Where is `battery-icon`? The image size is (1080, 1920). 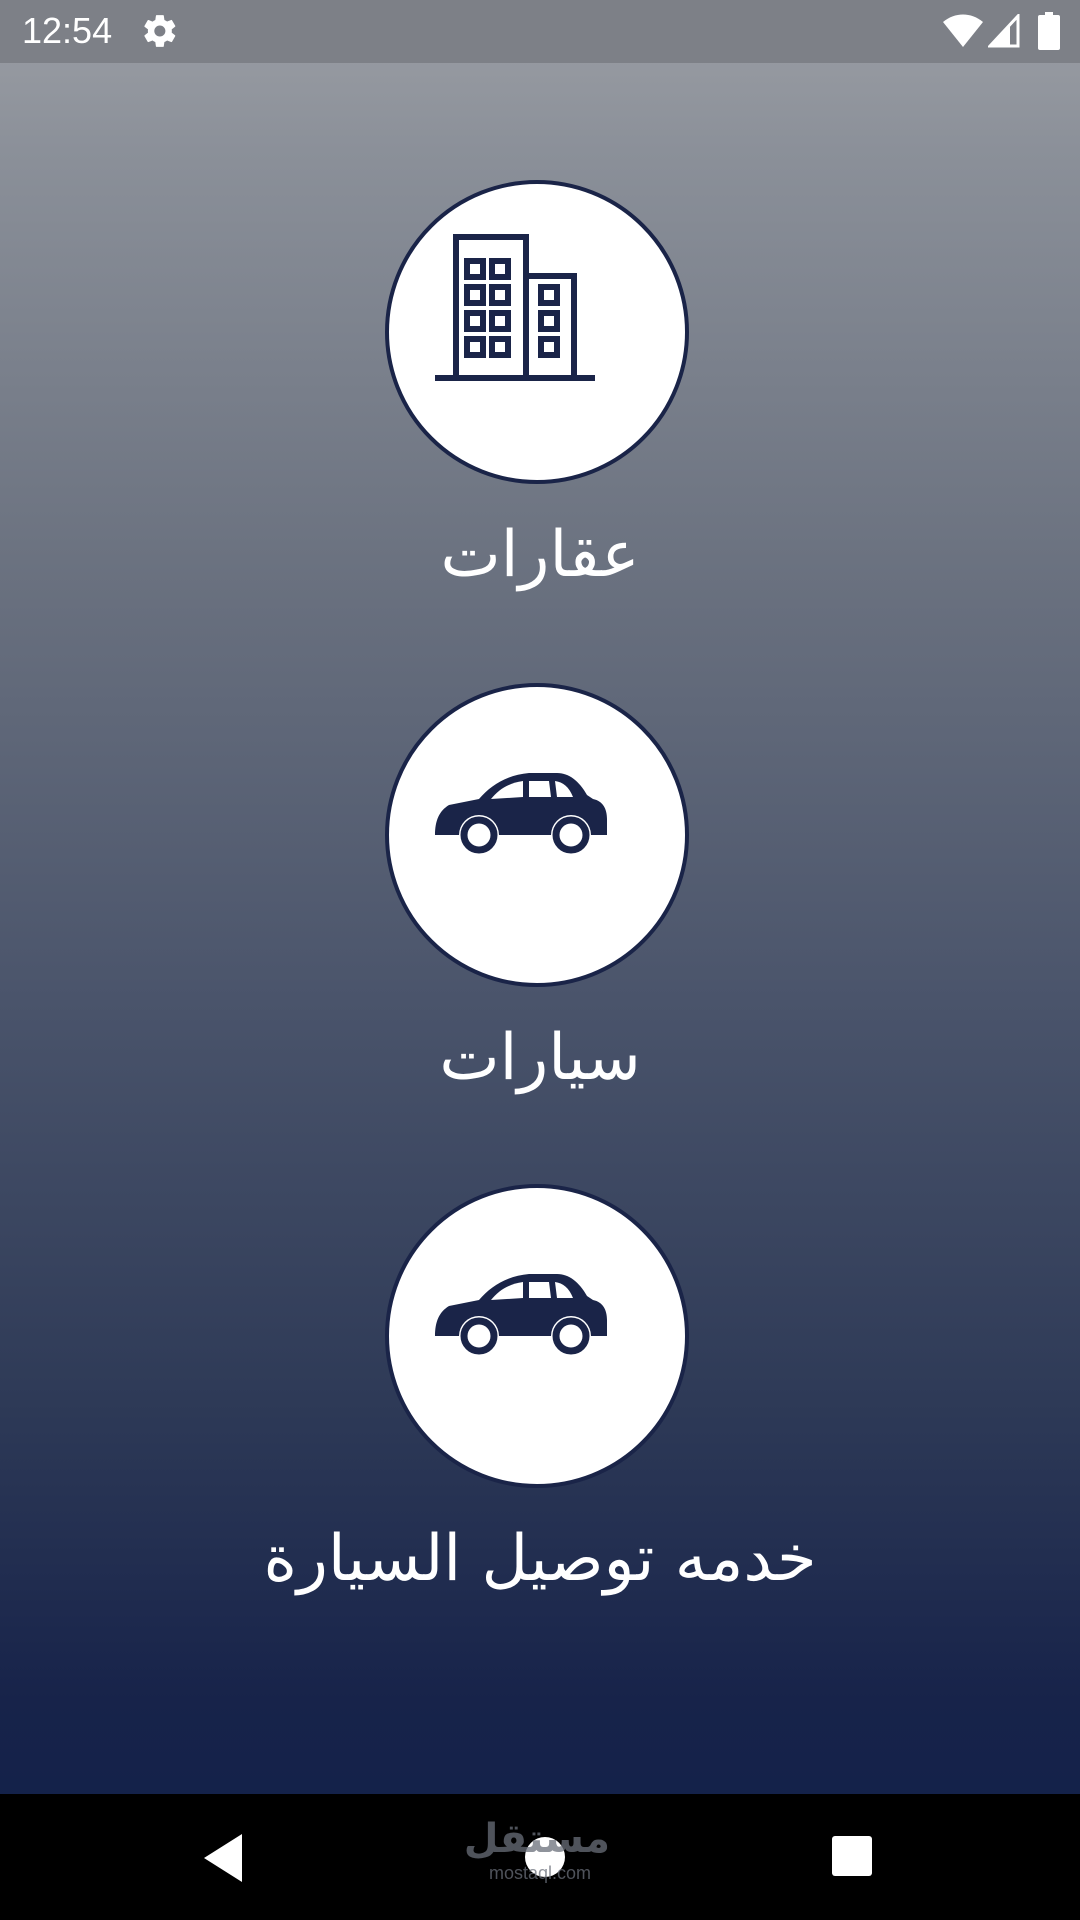 battery-icon is located at coordinates (1049, 31).